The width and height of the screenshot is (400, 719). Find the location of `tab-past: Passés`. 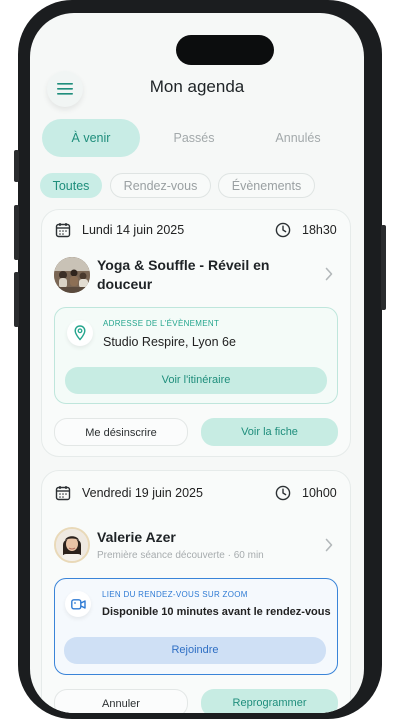

tab-past: Passés is located at coordinates (194, 138).